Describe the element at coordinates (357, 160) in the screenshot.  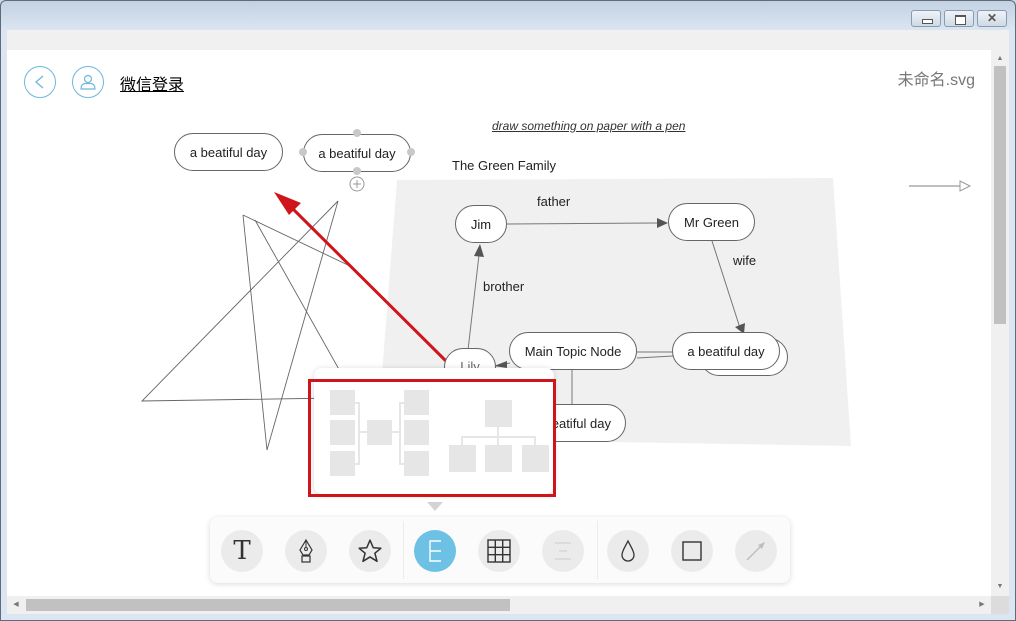
I see `selection-handles` at that location.